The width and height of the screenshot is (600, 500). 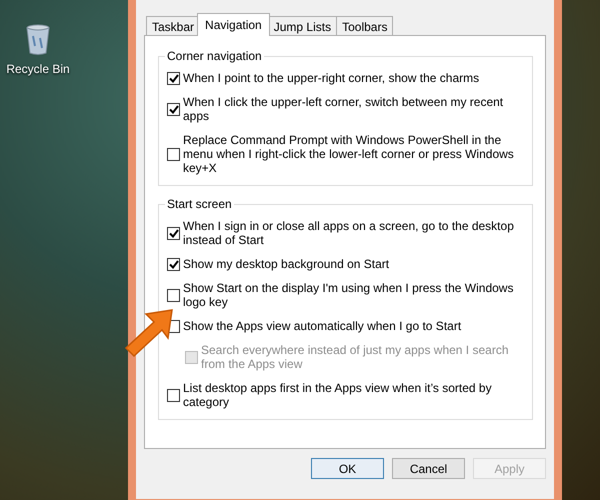 I want to click on checkbox-label: Show the Apps view automatically when I go to Start, so click(x=322, y=326).